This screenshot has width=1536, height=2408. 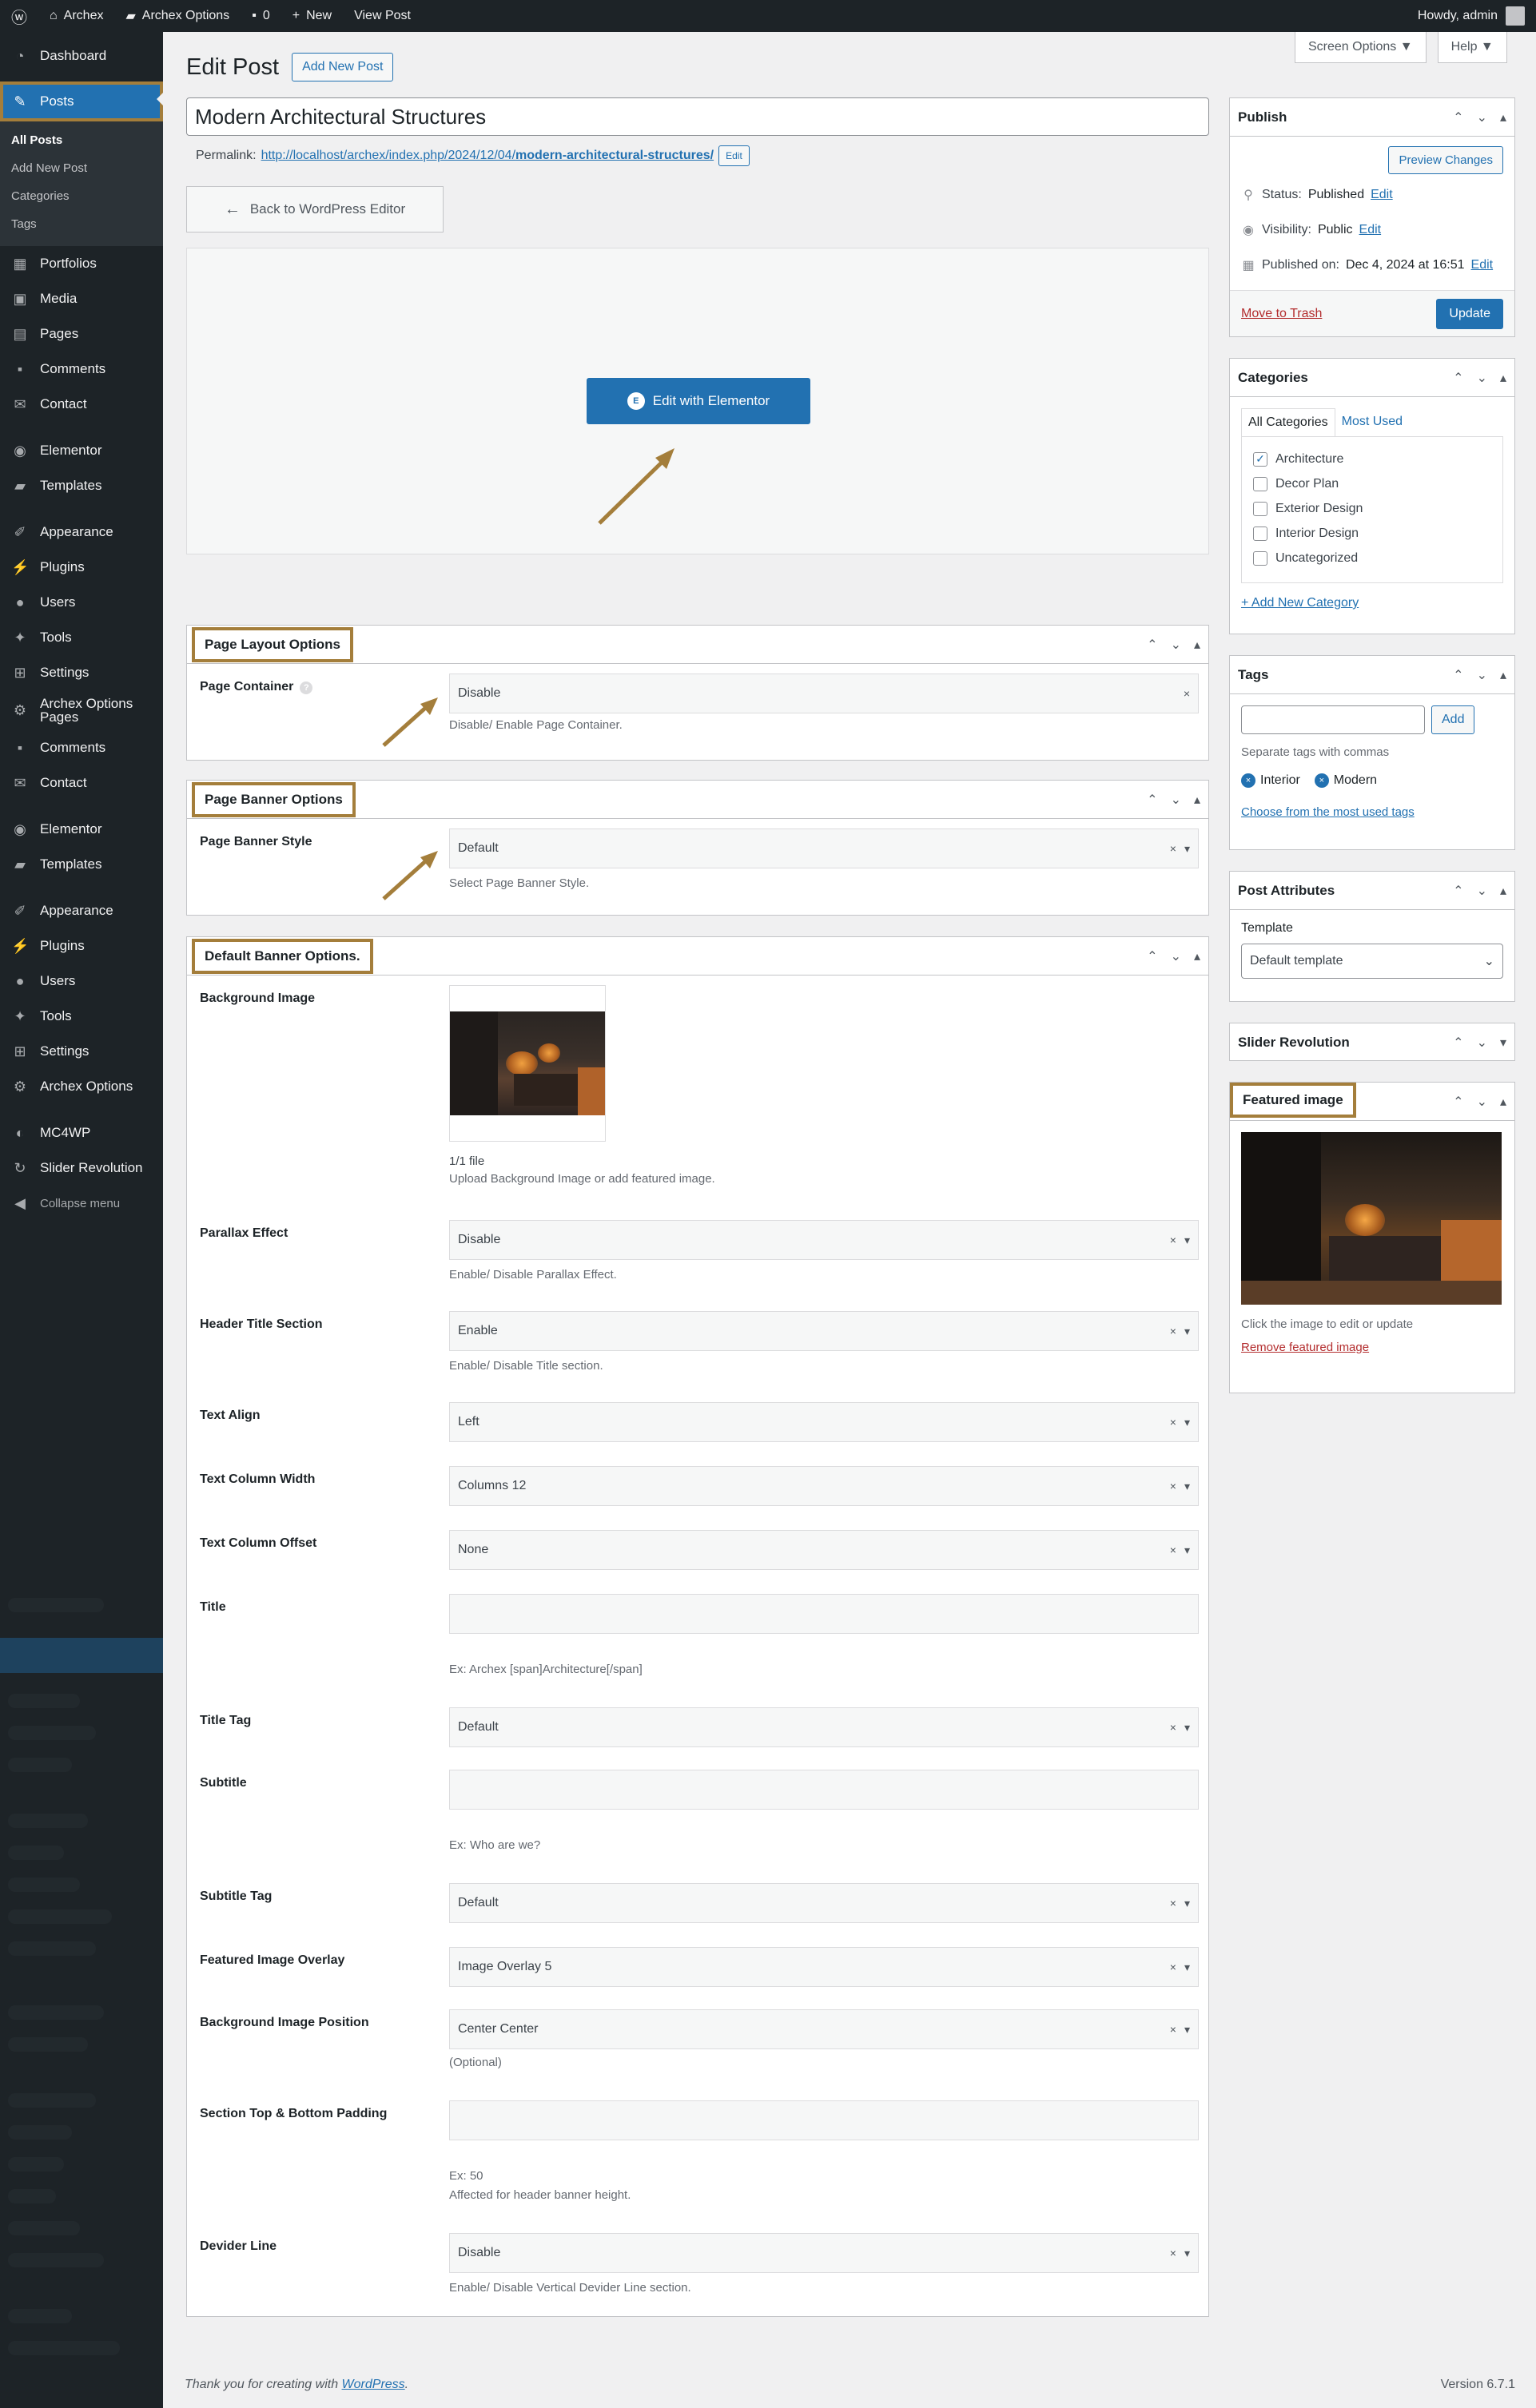 I want to click on tab-all-categories: All Categories, so click(x=1288, y=422).